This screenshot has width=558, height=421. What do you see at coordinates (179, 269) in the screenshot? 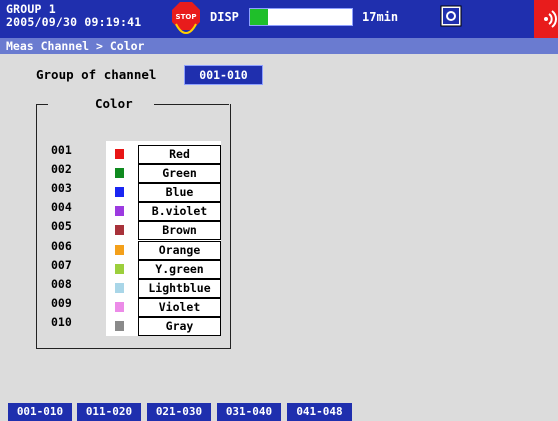
I see `color-name-field: Y.green` at bounding box center [179, 269].